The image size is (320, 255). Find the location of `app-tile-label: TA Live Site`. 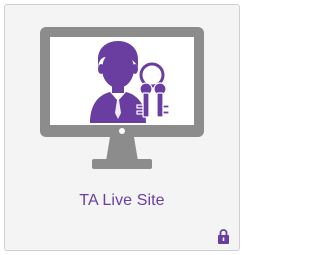

app-tile-label: TA Live Site is located at coordinates (122, 200).